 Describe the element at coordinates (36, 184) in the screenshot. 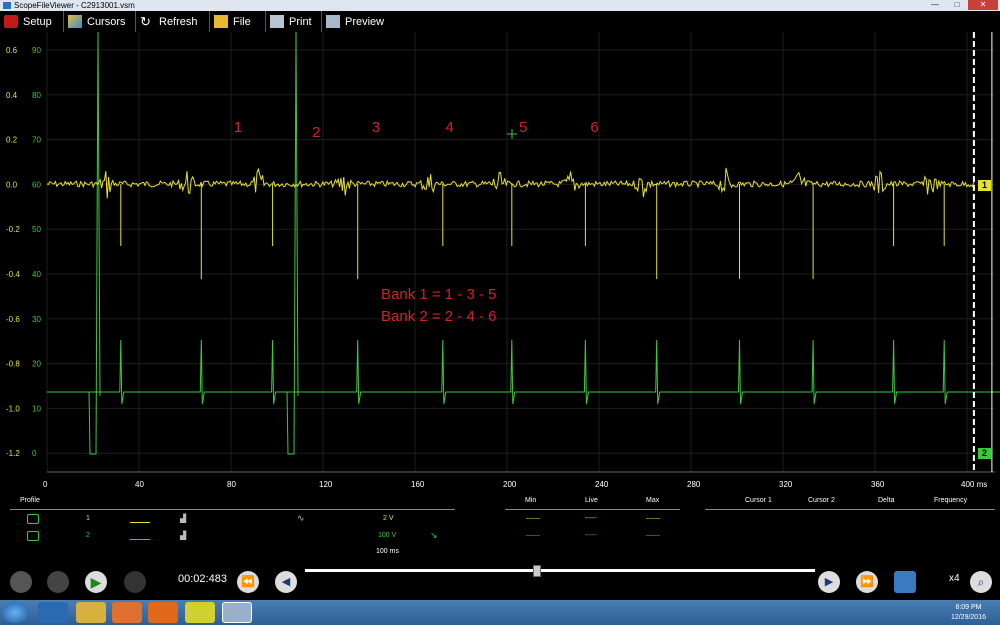

I see `y-tick-label-ch2: 60` at that location.